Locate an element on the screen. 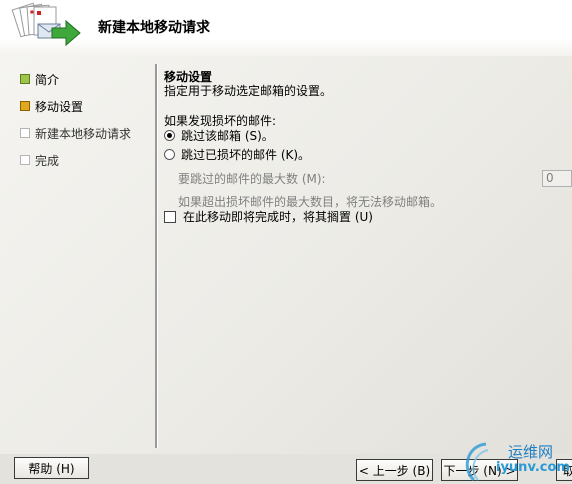 The width and height of the screenshot is (572, 484). watermark-name: 运维网 is located at coordinates (531, 452).